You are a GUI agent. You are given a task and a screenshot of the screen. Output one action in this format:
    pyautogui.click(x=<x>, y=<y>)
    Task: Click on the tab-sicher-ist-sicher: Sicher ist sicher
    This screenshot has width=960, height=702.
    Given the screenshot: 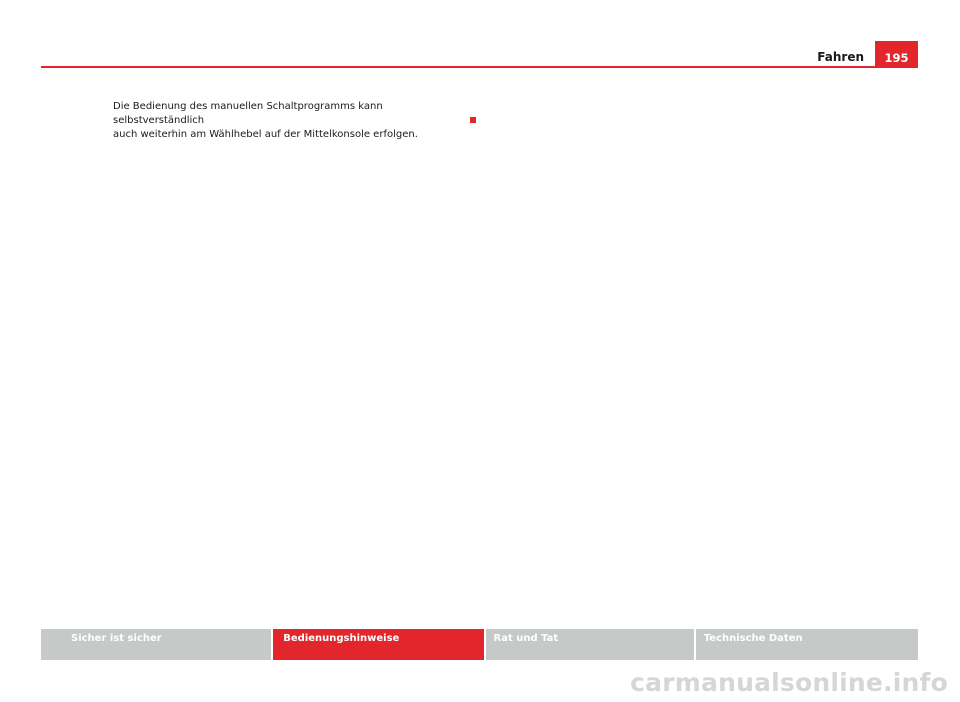 What is the action you would take?
    pyautogui.click(x=156, y=644)
    